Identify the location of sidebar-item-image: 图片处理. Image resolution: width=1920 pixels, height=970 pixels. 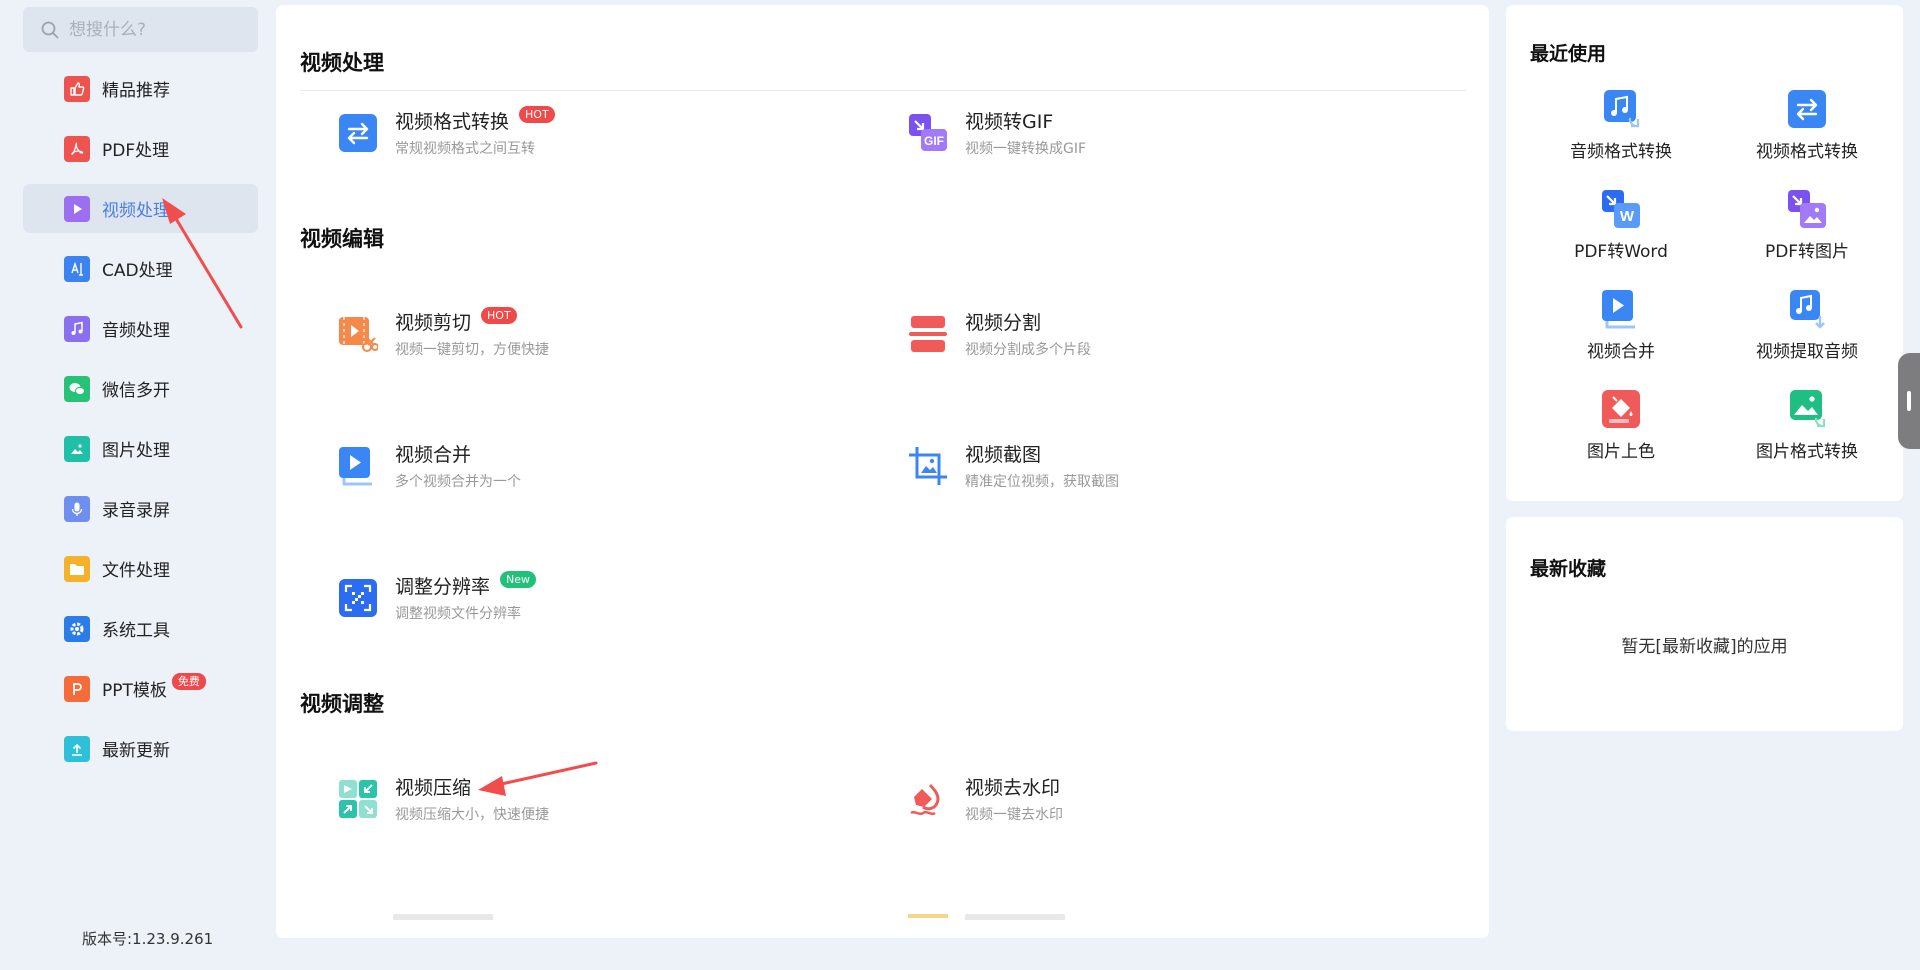
(140, 448).